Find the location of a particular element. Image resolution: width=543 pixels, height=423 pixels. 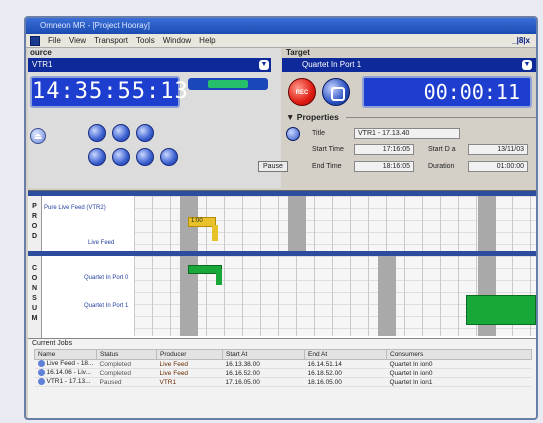

properties-header: ▼ Properties is located at coordinates (411, 117).